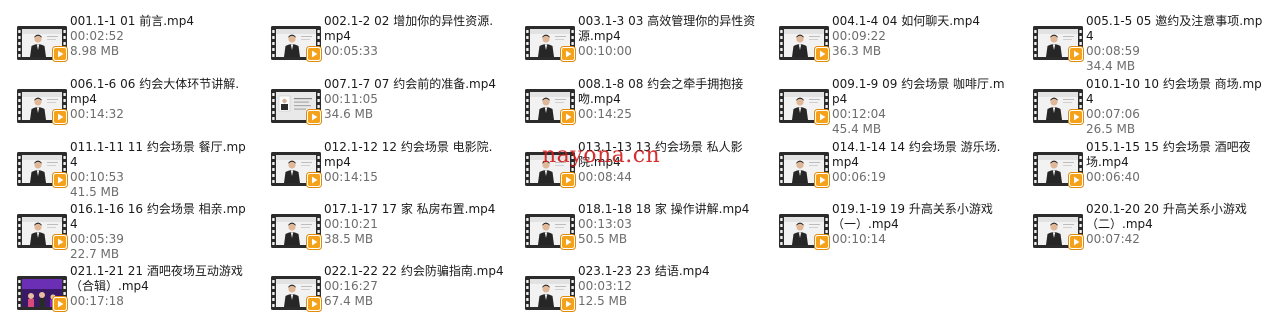 Image resolution: width=1276 pixels, height=324 pixels. I want to click on file-size: 41.5 MB, so click(95, 192).